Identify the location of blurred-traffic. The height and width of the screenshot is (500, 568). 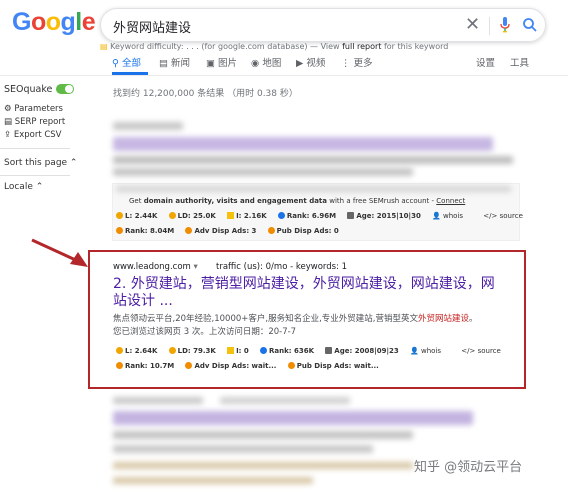
(285, 400).